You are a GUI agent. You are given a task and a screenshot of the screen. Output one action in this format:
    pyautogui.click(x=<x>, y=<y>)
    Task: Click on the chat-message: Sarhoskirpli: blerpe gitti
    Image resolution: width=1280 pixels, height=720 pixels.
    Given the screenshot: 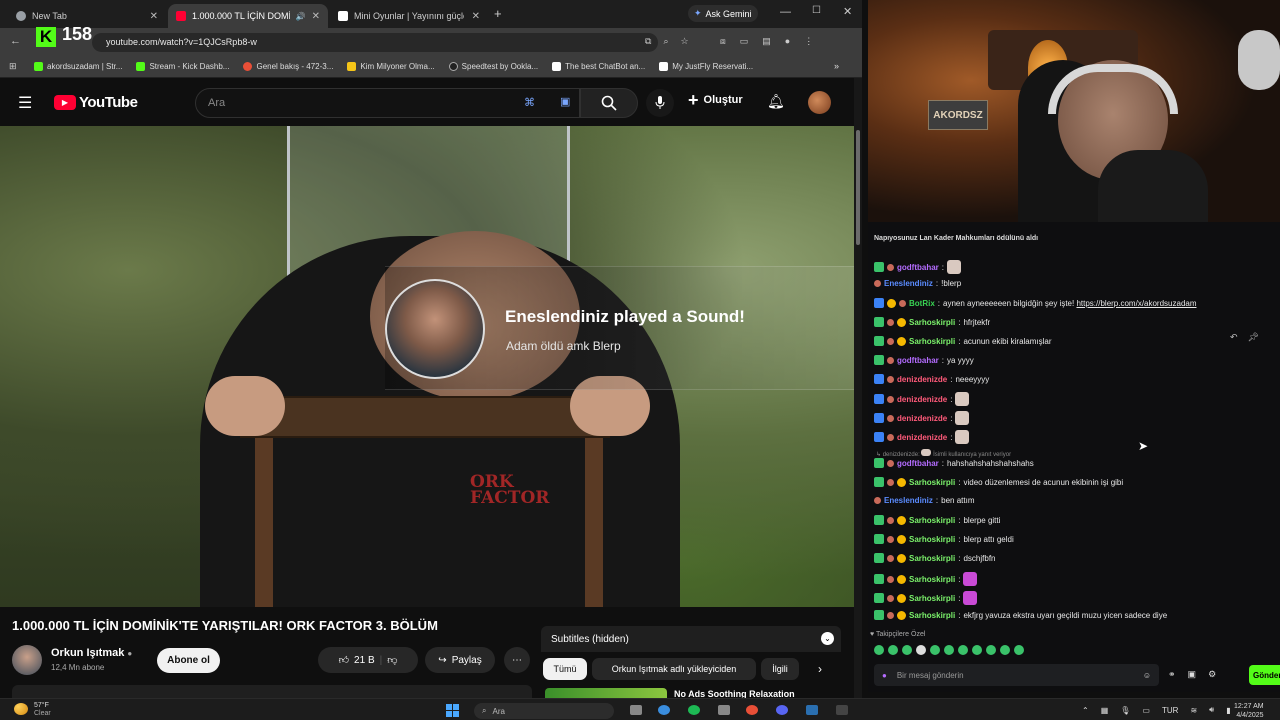 What is the action you would take?
    pyautogui.click(x=937, y=520)
    